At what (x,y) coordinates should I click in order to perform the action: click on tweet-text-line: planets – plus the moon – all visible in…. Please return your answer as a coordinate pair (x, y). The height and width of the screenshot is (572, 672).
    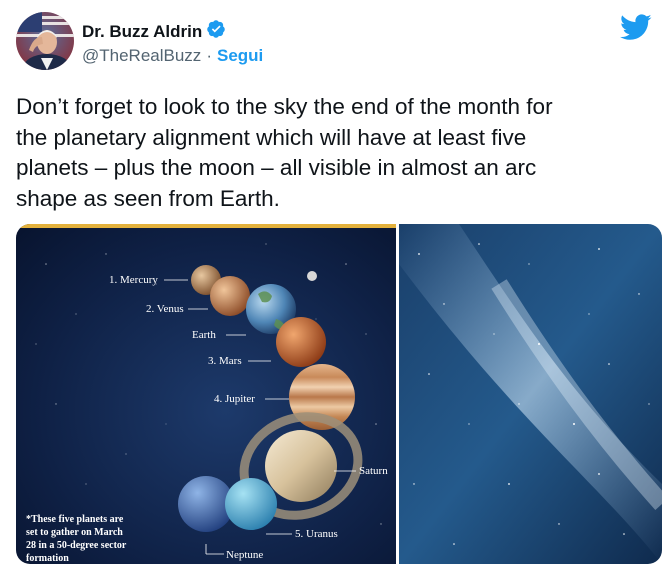
    Looking at the image, I should click on (276, 167).